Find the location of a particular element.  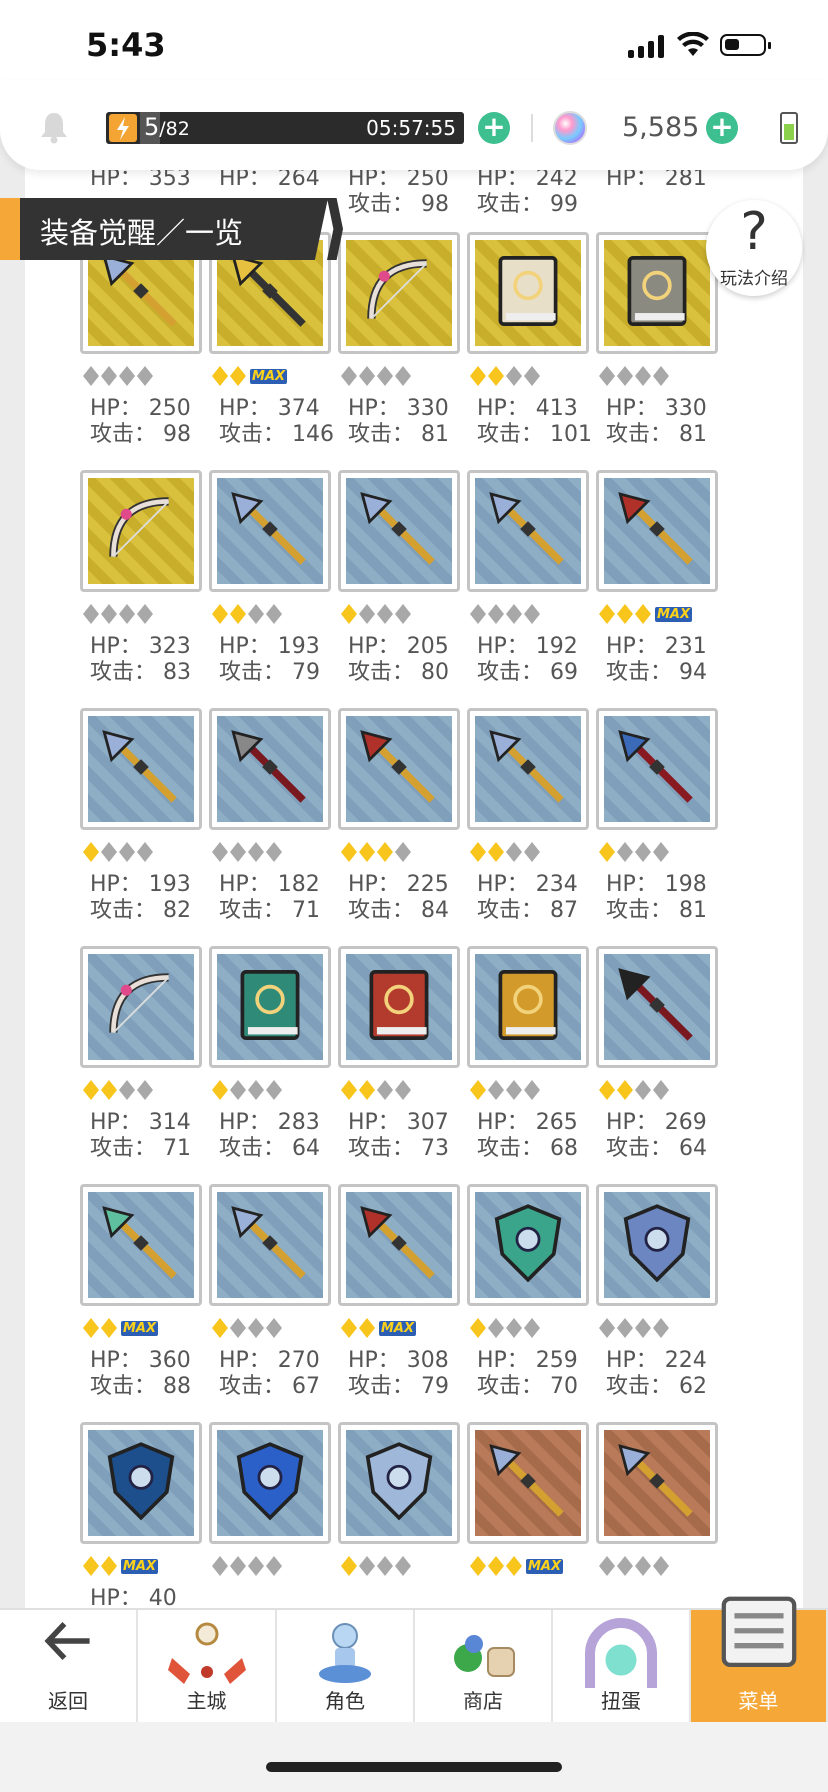

equipment-card: HP： 314 攻击： 71 is located at coordinates (128, 1061).